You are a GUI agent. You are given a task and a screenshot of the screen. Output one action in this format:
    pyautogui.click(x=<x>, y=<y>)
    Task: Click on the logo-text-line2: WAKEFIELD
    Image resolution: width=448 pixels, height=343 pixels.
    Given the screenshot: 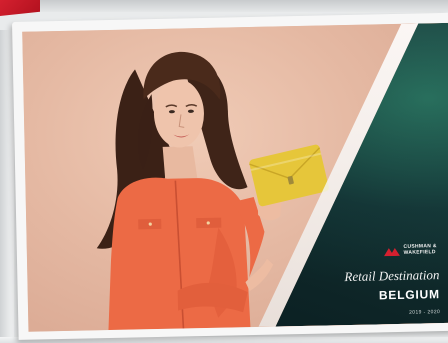 What is the action you would take?
    pyautogui.click(x=419, y=252)
    